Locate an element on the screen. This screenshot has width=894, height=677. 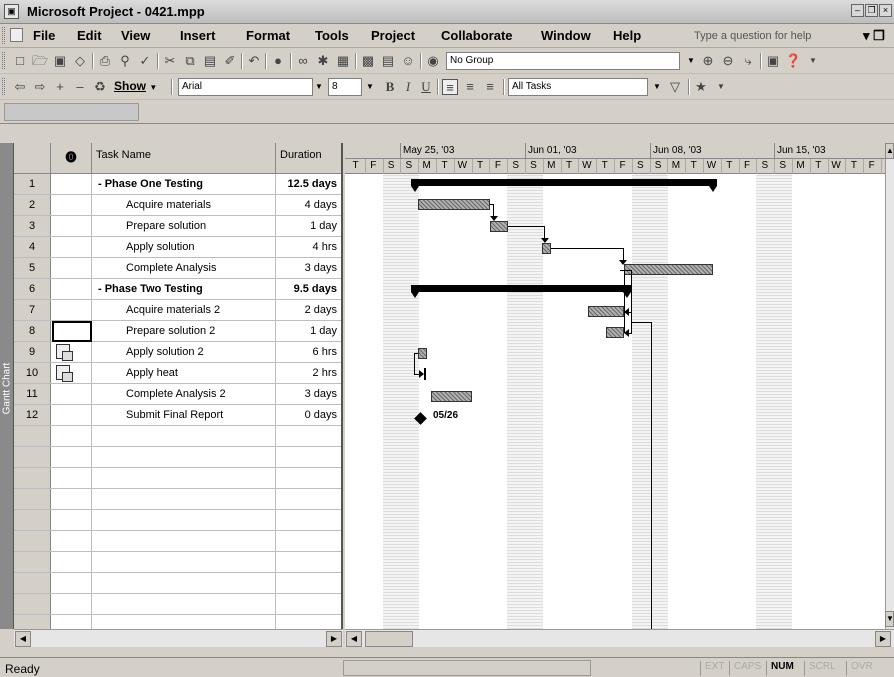
task-name-cell: Complete Analysis 2 is located at coordinates (184, 394).